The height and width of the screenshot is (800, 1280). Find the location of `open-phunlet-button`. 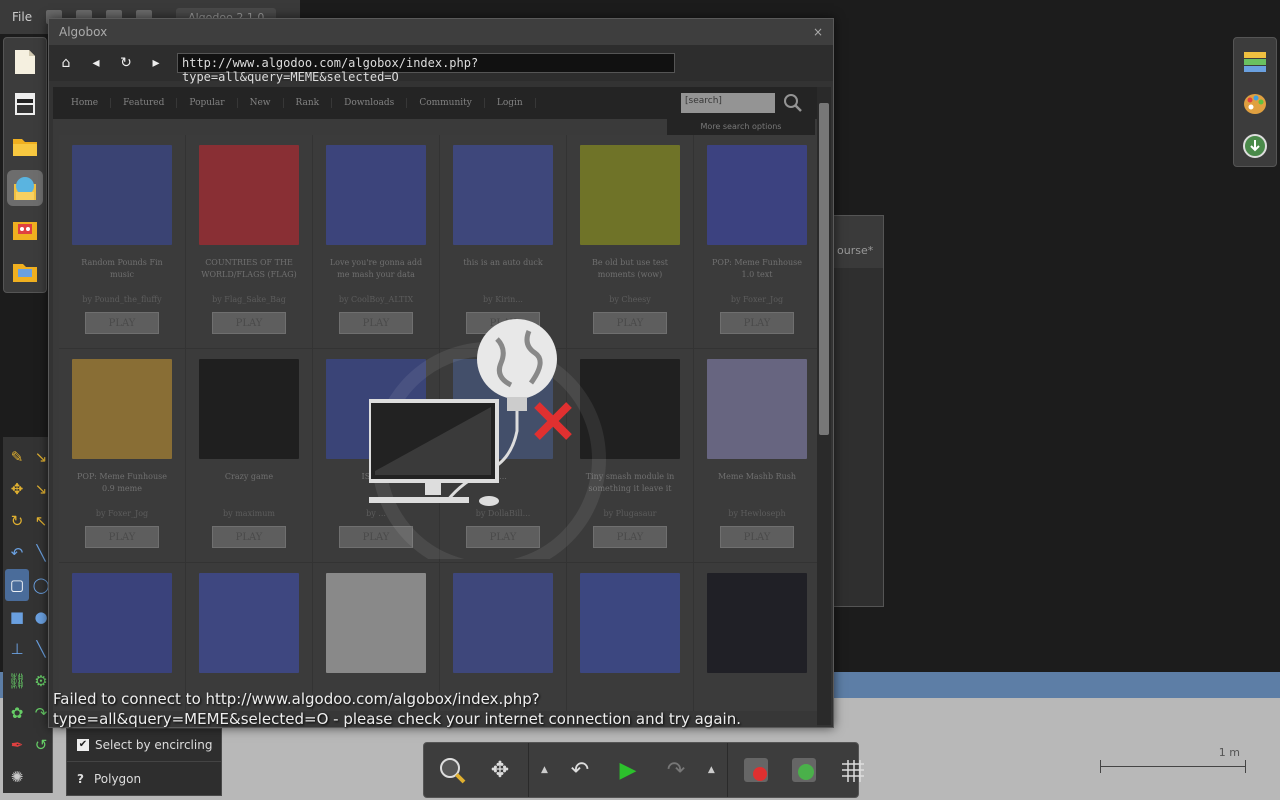

open-phunlet-button is located at coordinates (25, 104).